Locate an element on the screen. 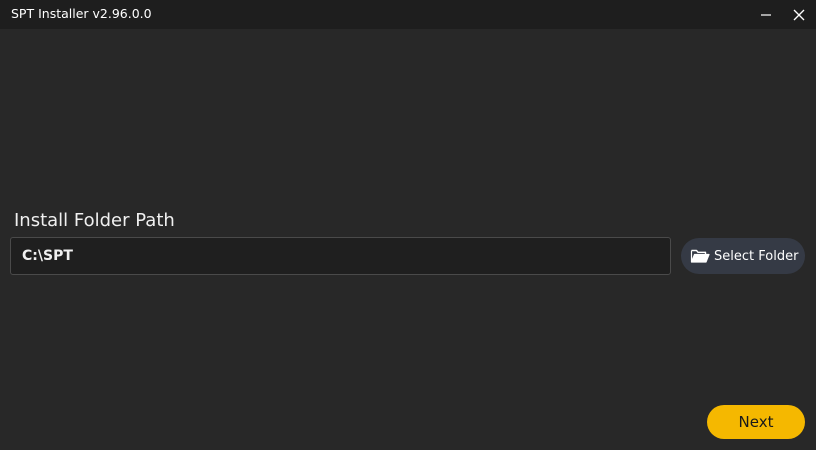 This screenshot has width=816, height=450. title-bar: SPT Installer v2.96.0.0 is located at coordinates (408, 14).